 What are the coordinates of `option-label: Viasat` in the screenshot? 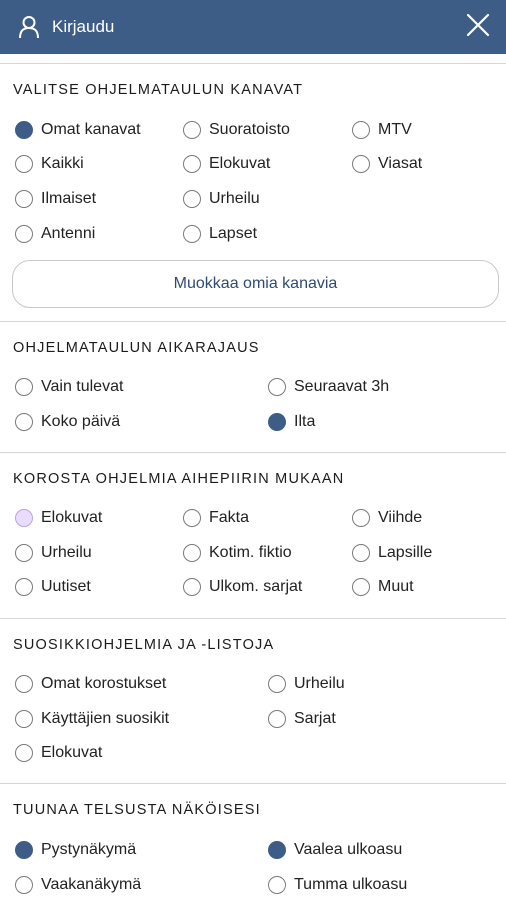 It's located at (400, 163).